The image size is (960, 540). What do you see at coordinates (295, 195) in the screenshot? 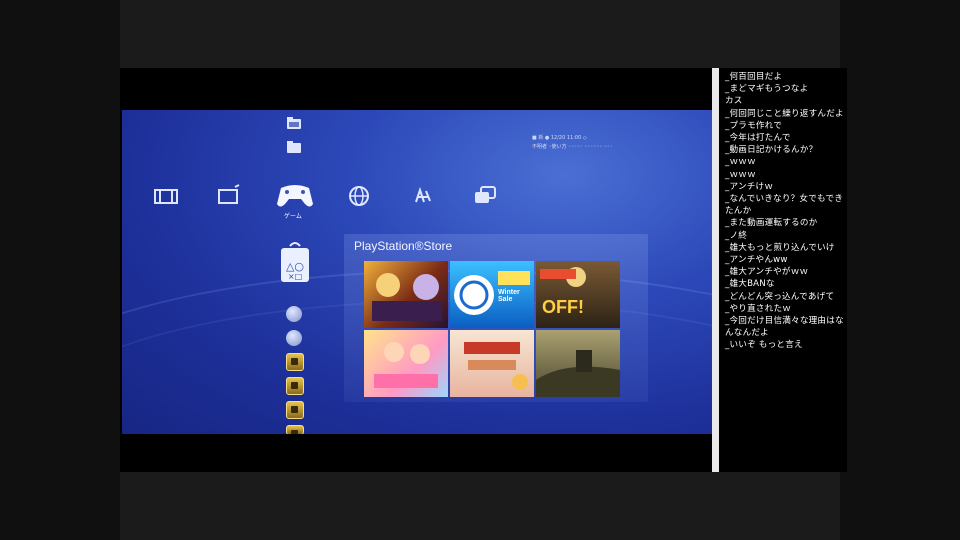
I see `gamepad-icon` at bounding box center [295, 195].